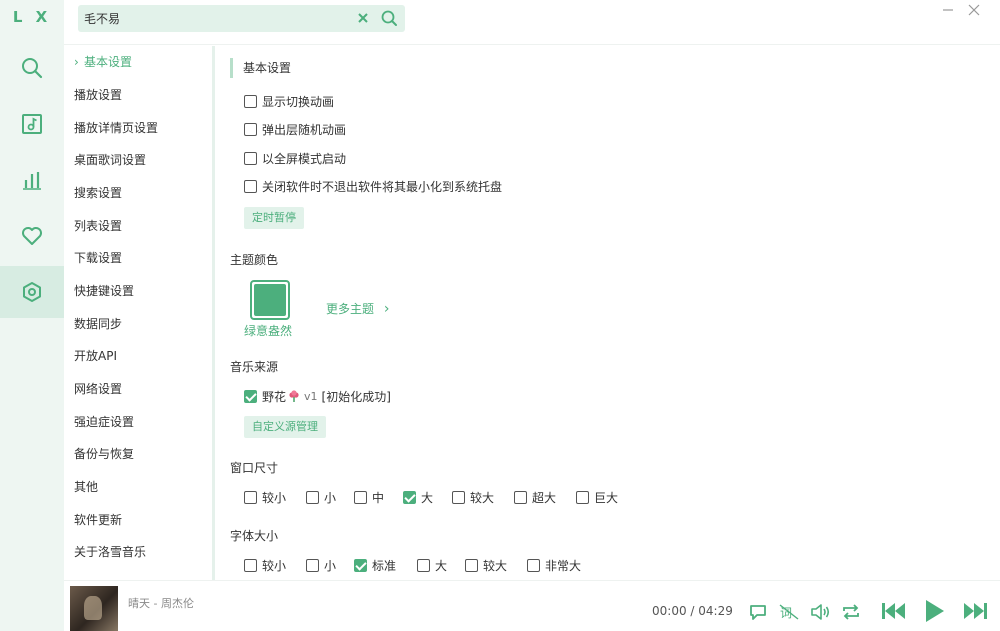 The width and height of the screenshot is (1000, 631). I want to click on search-input, so click(214, 18).